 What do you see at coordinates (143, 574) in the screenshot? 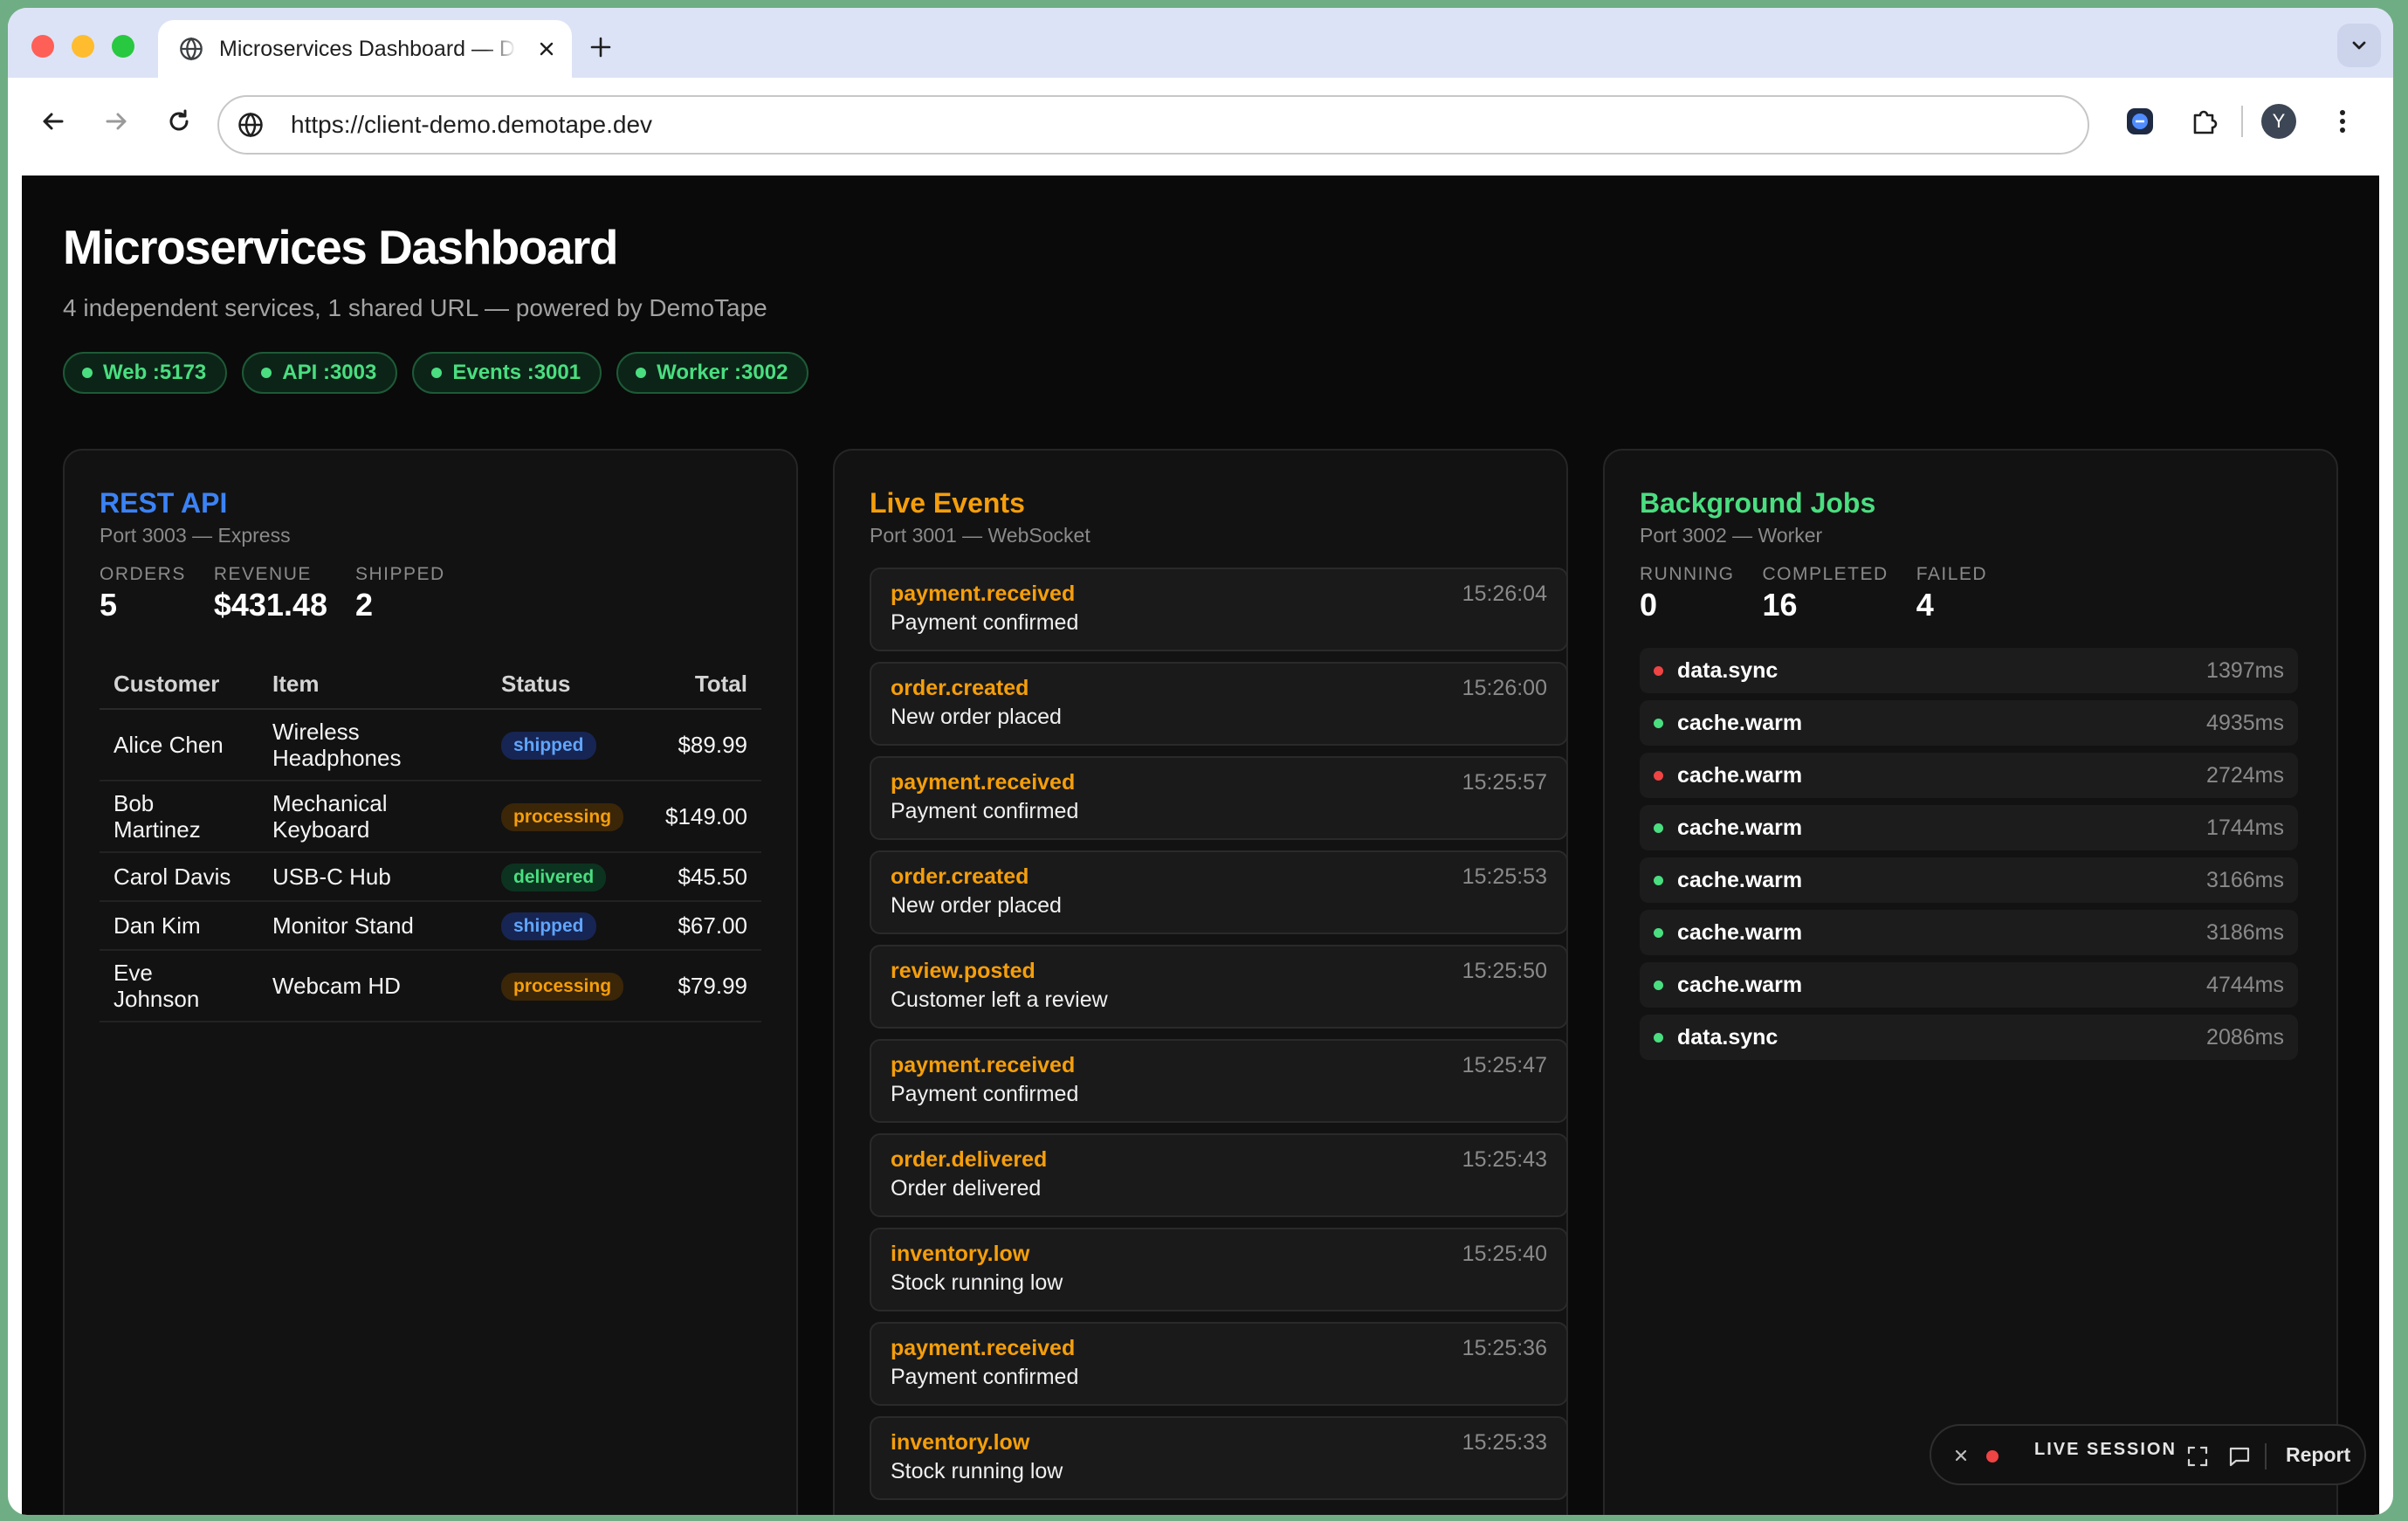
I see `stat-label: ORDERS` at bounding box center [143, 574].